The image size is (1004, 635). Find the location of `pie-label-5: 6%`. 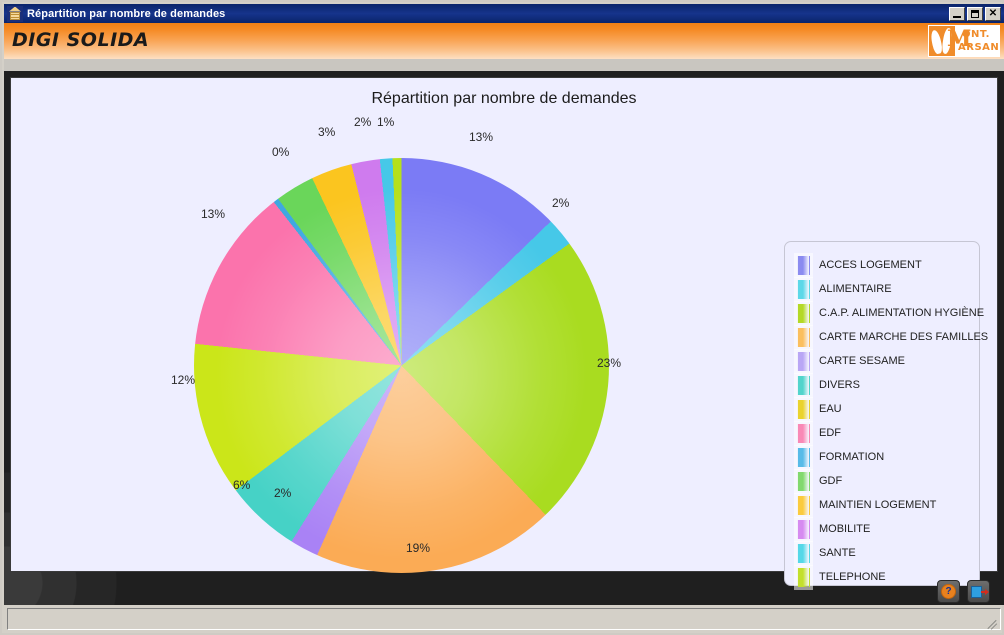

pie-label-5: 6% is located at coordinates (242, 485).